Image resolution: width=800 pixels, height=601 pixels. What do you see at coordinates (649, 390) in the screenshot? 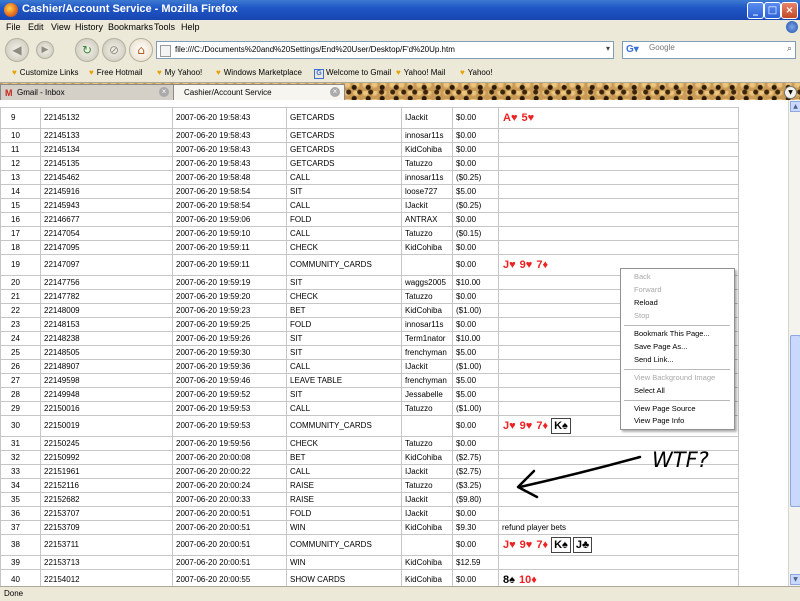
I see `context-menu-select-all: Select All` at bounding box center [649, 390].